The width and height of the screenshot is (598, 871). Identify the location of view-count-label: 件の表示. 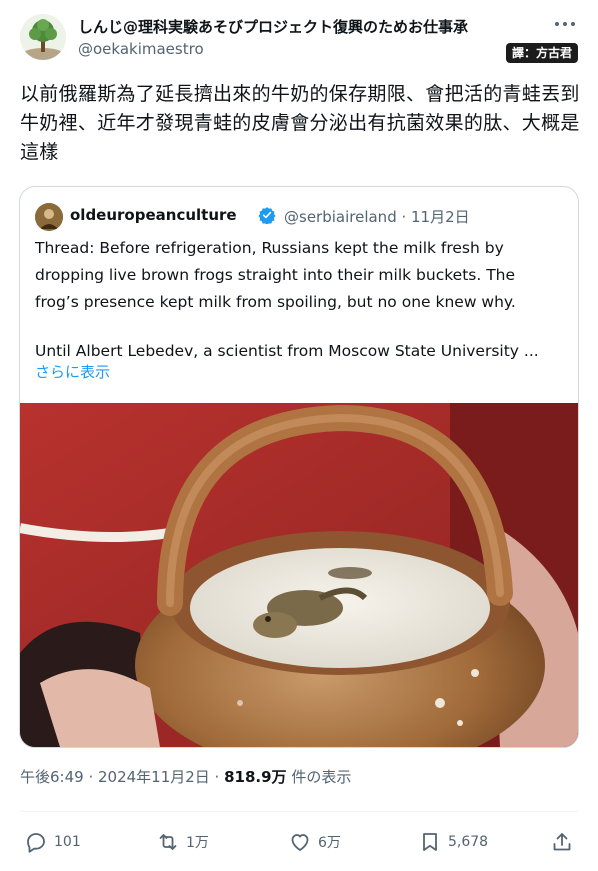
(319, 777).